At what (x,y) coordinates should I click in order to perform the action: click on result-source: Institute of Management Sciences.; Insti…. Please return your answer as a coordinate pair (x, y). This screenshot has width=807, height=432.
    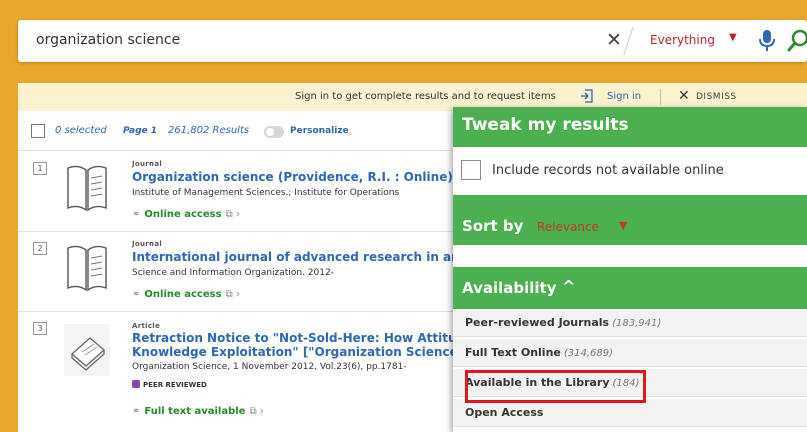
    Looking at the image, I should click on (266, 193).